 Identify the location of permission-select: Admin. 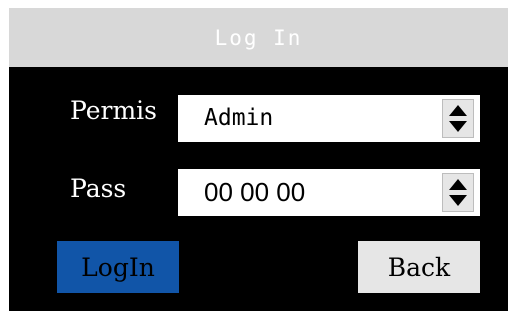
(329, 118).